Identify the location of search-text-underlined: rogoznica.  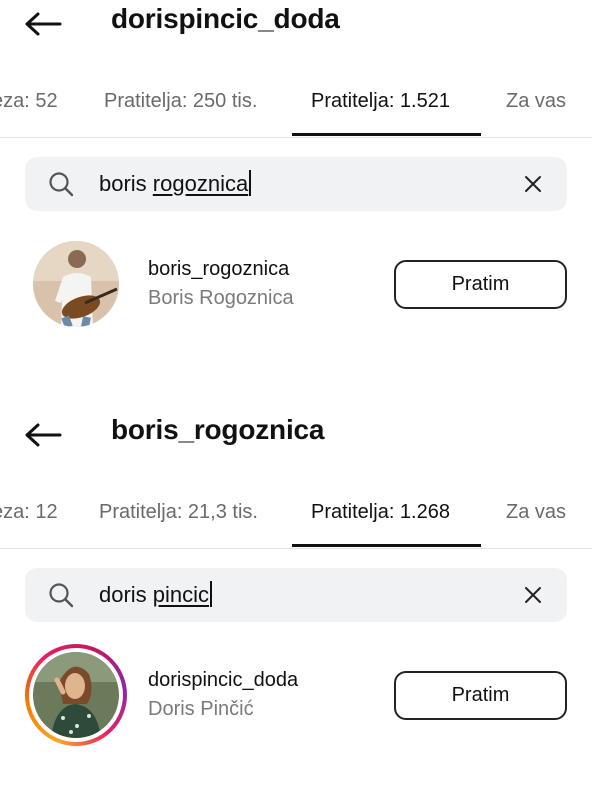
(200, 183).